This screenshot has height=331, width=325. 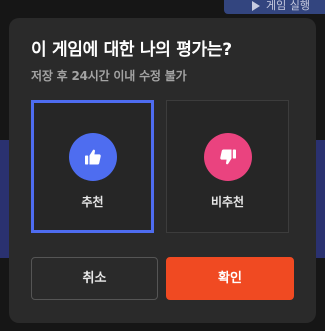 I want to click on thumbs-down-glyph, so click(x=227, y=157).